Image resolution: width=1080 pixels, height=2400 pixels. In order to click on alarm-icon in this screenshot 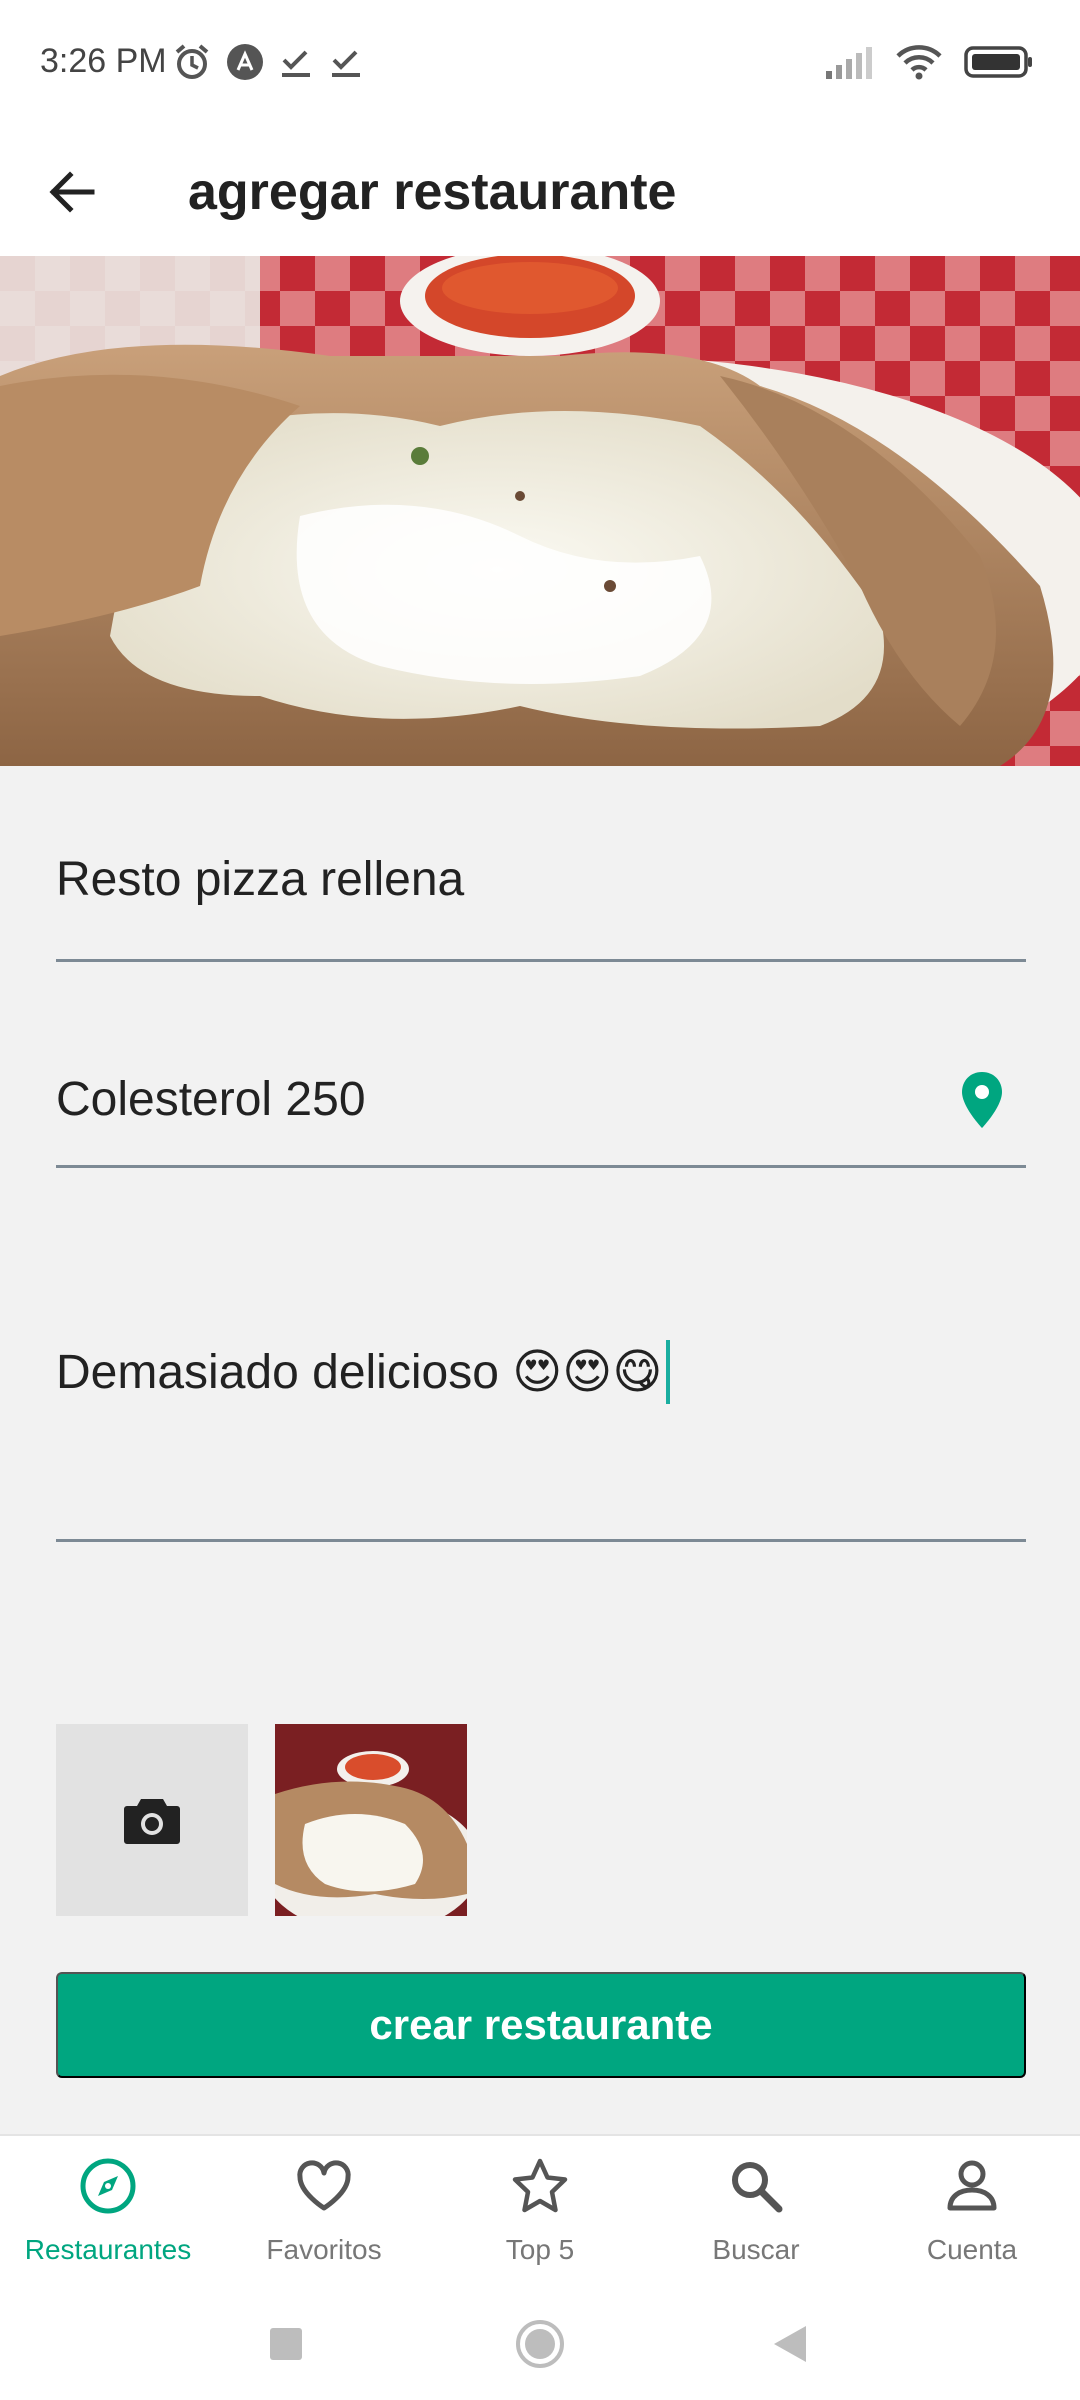, I will do `click(192, 61)`.